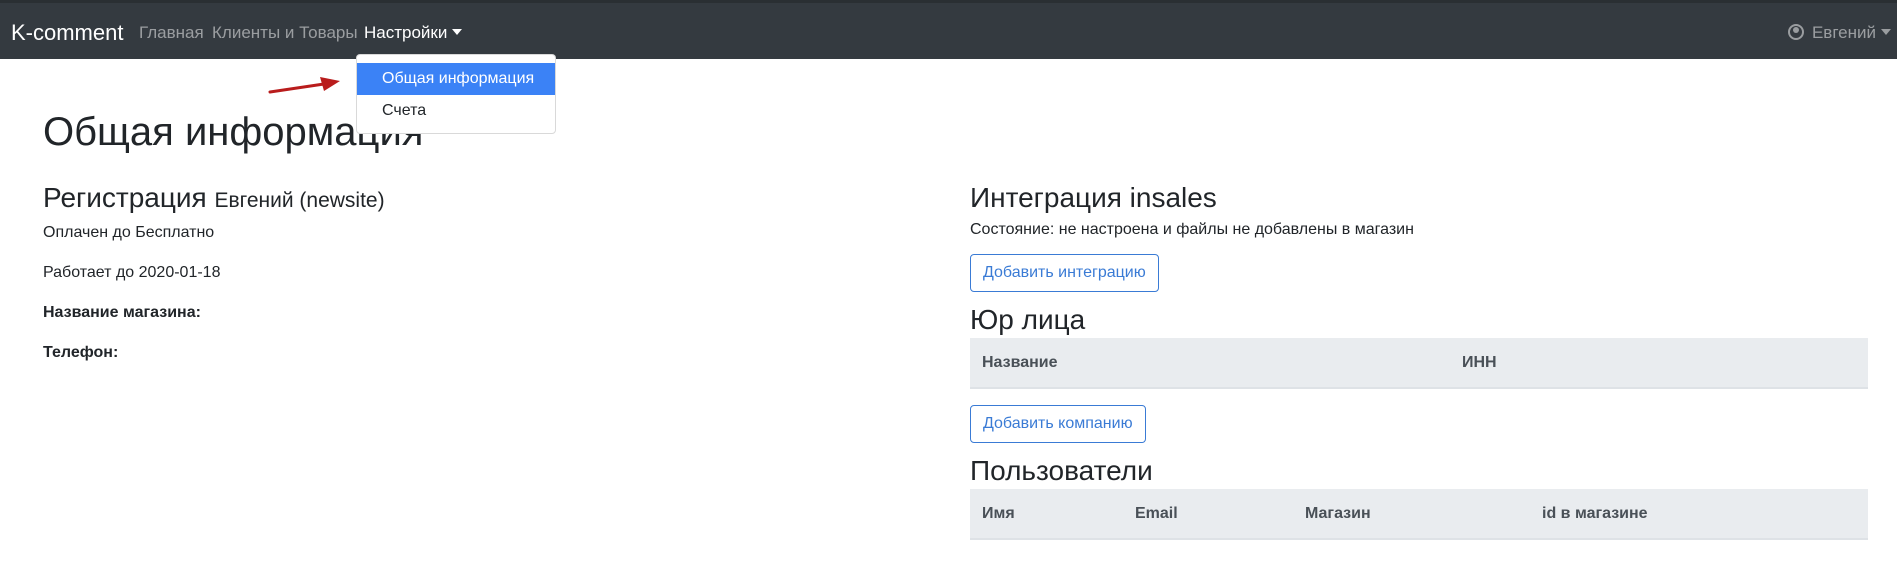 This screenshot has height=588, width=1897. Describe the element at coordinates (456, 111) in the screenshot. I see `dropdown-item-invoices: Счета` at that location.